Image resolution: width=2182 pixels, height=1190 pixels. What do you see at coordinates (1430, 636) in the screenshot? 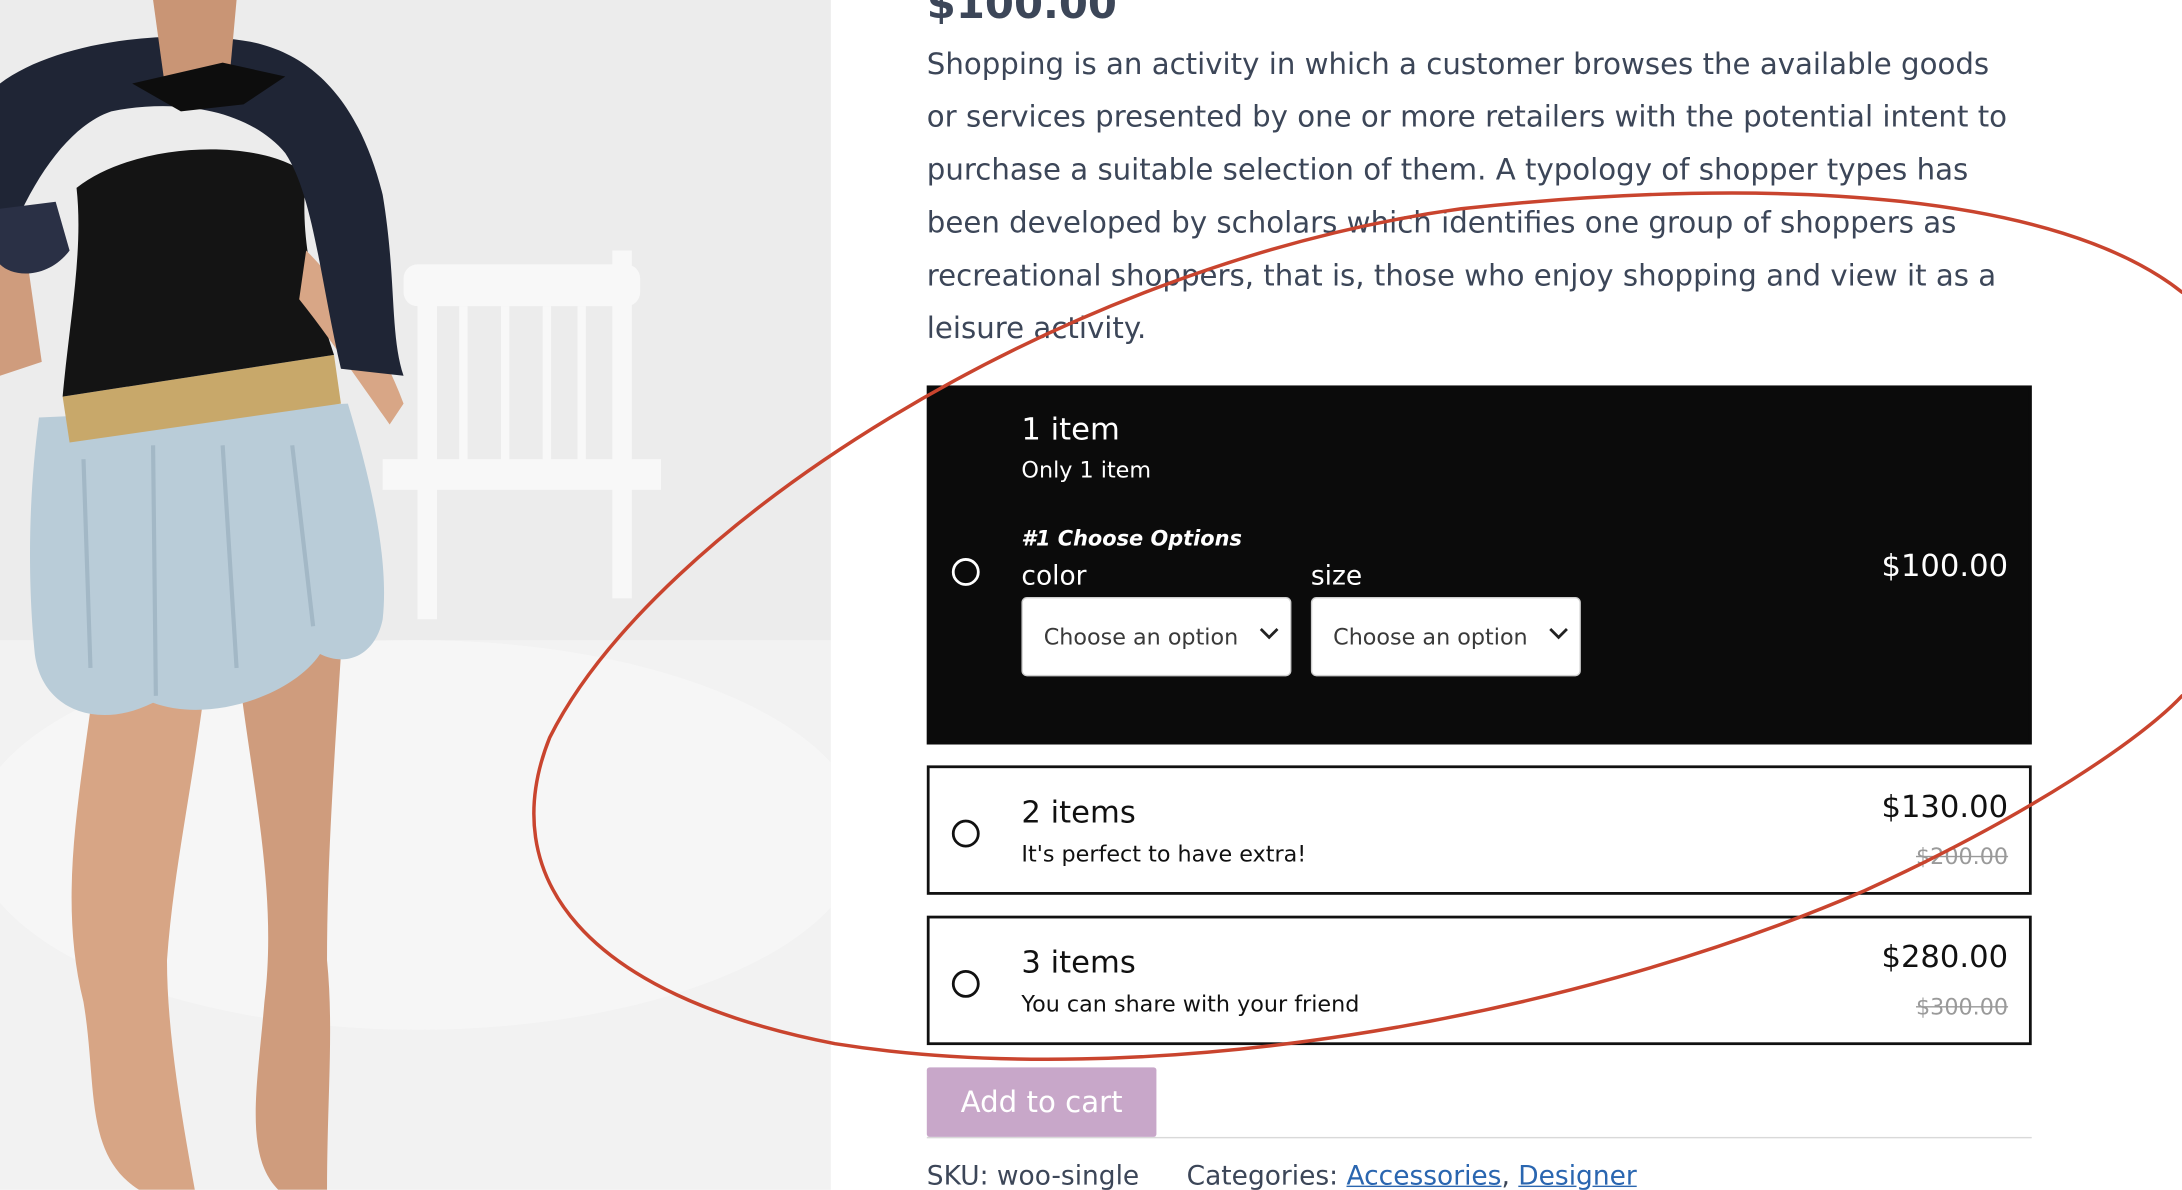
I see `size-select-value: Choose an option` at bounding box center [1430, 636].